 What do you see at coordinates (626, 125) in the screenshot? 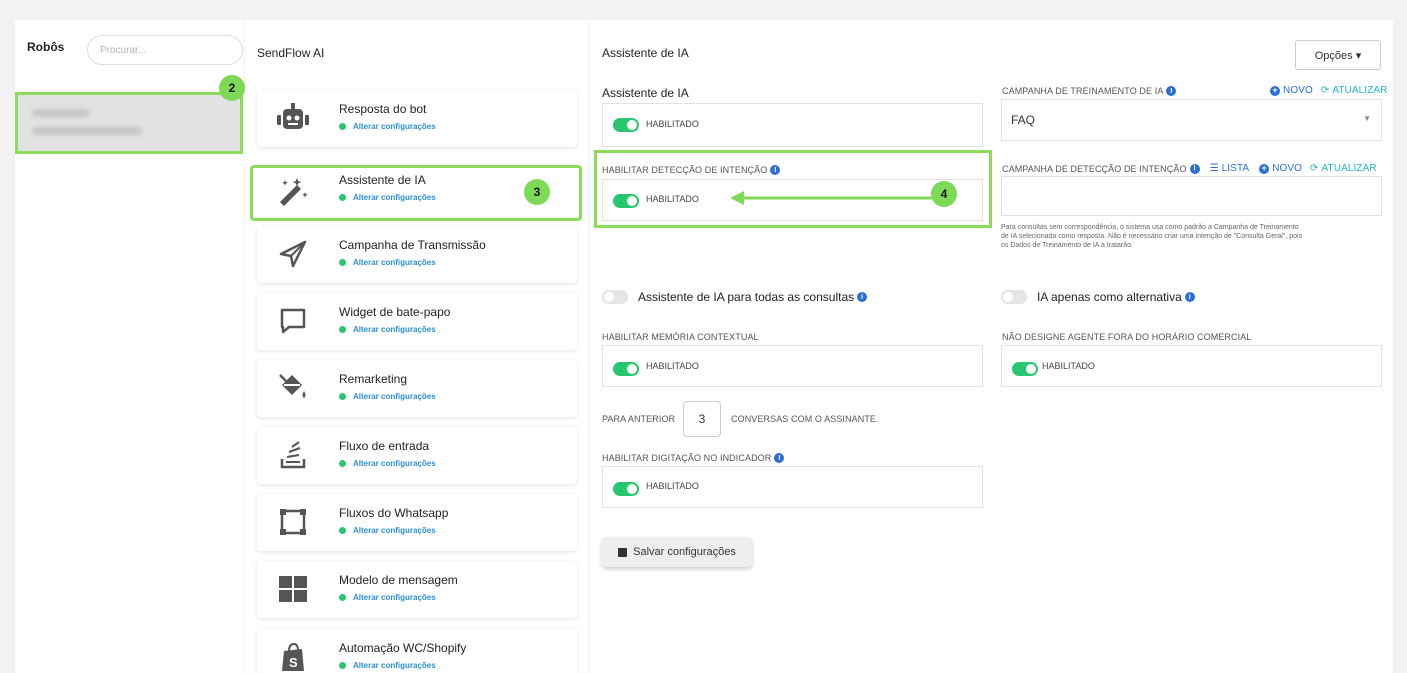
I see `ai-assistant-toggle` at bounding box center [626, 125].